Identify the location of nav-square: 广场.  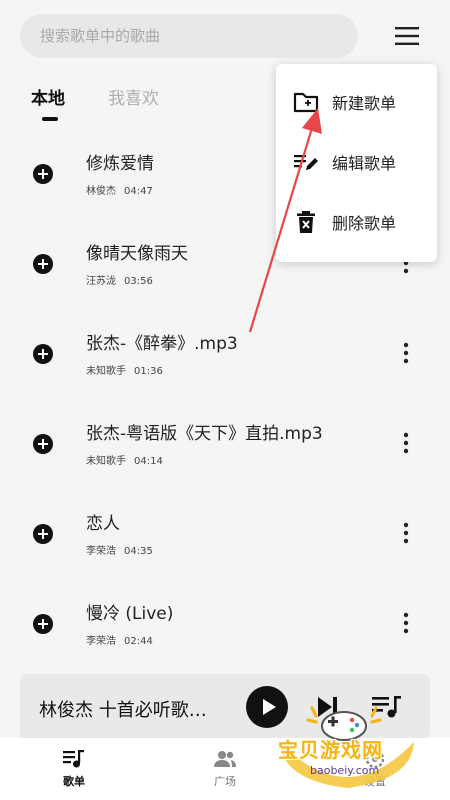
(225, 773).